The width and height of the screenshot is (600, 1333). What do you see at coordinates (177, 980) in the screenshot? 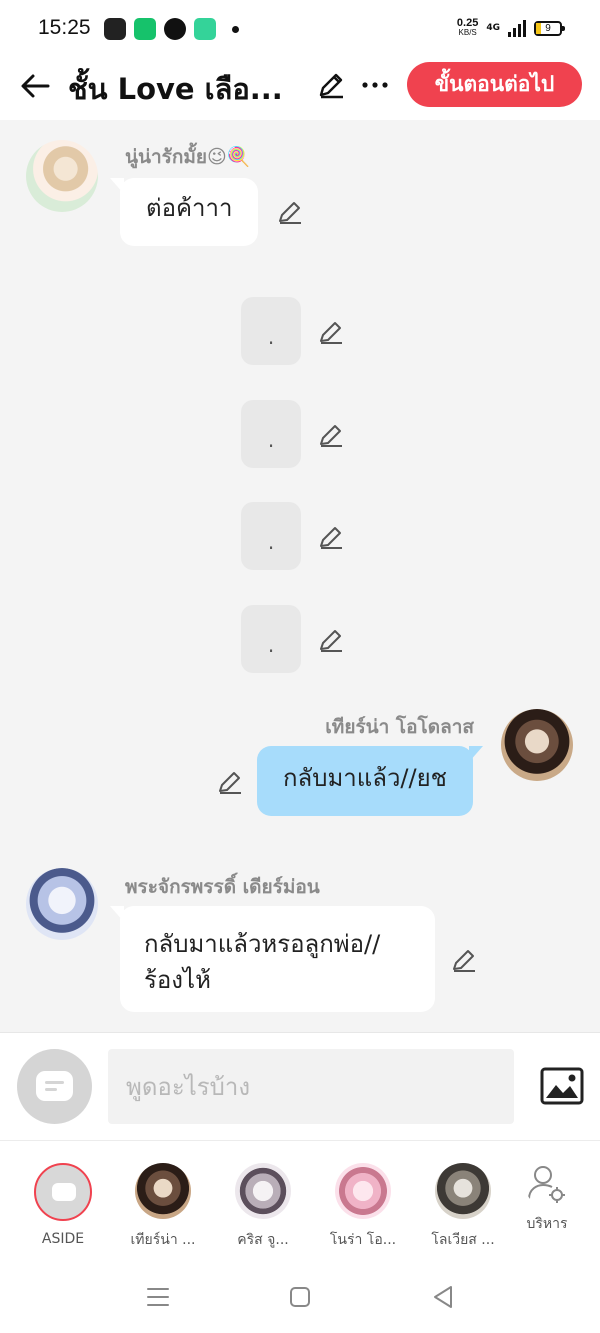
I see `message-line: ร้องไห้` at bounding box center [177, 980].